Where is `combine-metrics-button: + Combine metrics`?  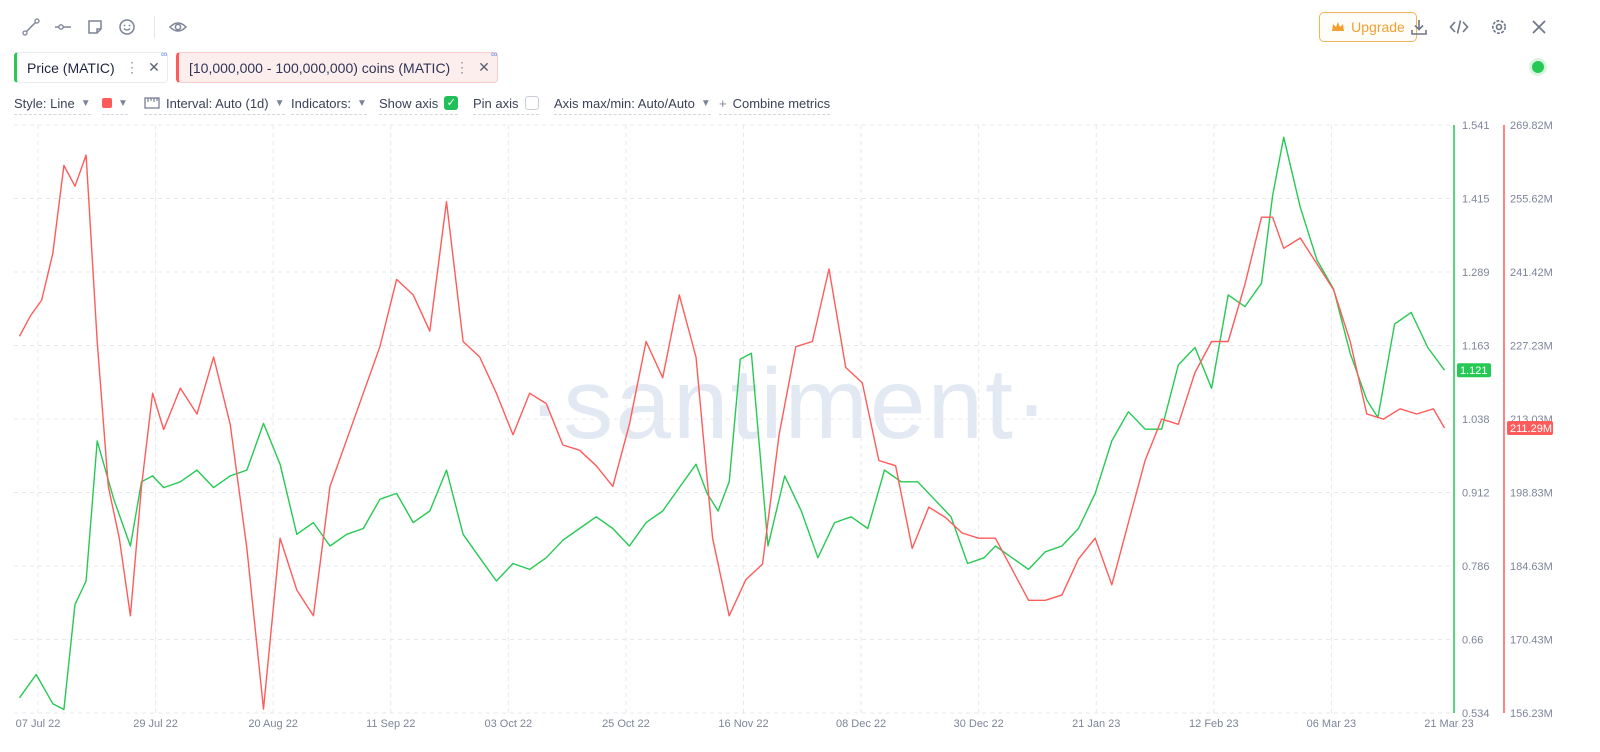
combine-metrics-button: + Combine metrics is located at coordinates (775, 103).